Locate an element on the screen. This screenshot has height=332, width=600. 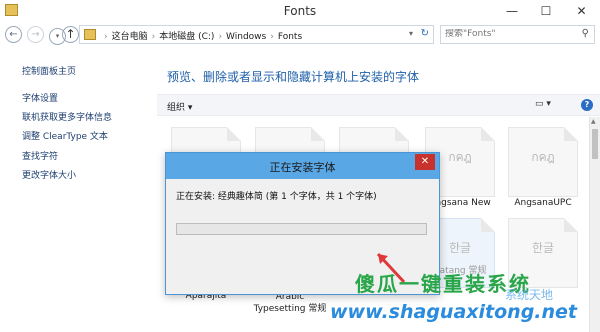
sidebar-item-font-settings: 字体设置 is located at coordinates (40, 97).